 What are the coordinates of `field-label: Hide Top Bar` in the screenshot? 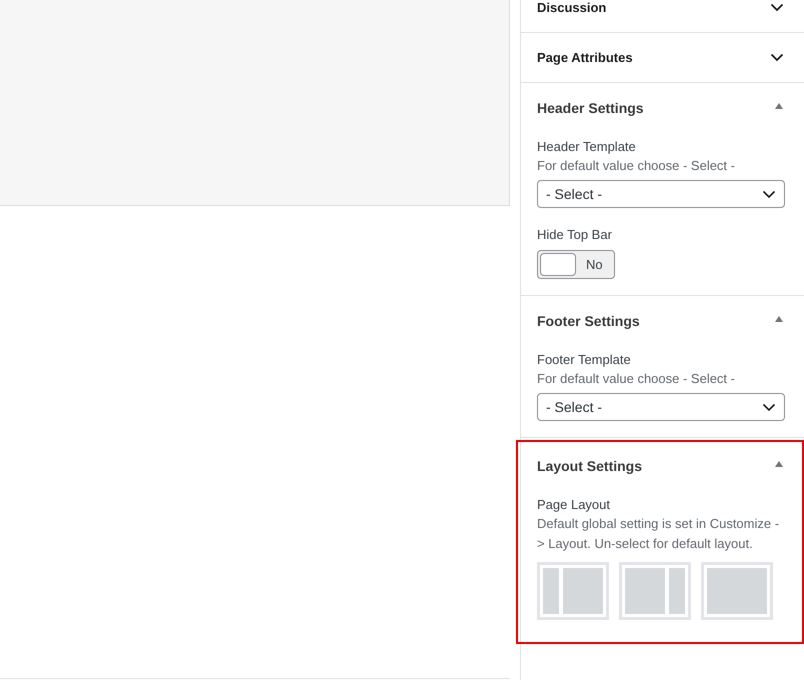 It's located at (574, 235).